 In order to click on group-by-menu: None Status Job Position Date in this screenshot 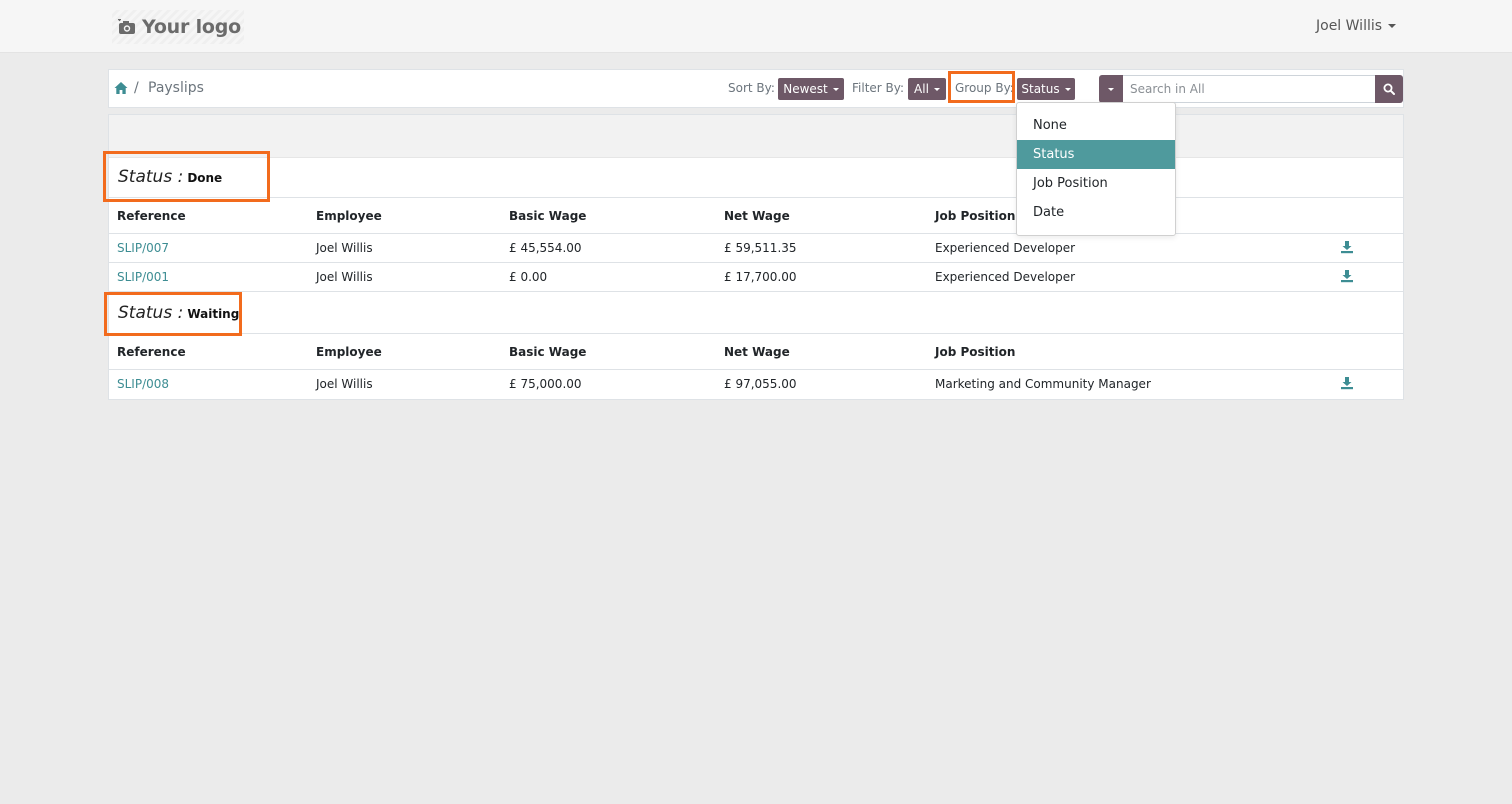, I will do `click(1096, 169)`.